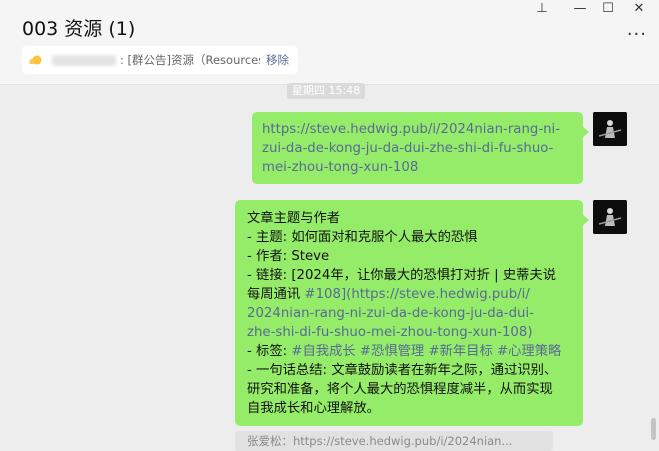  I want to click on maximize-icon: ☐, so click(608, 9).